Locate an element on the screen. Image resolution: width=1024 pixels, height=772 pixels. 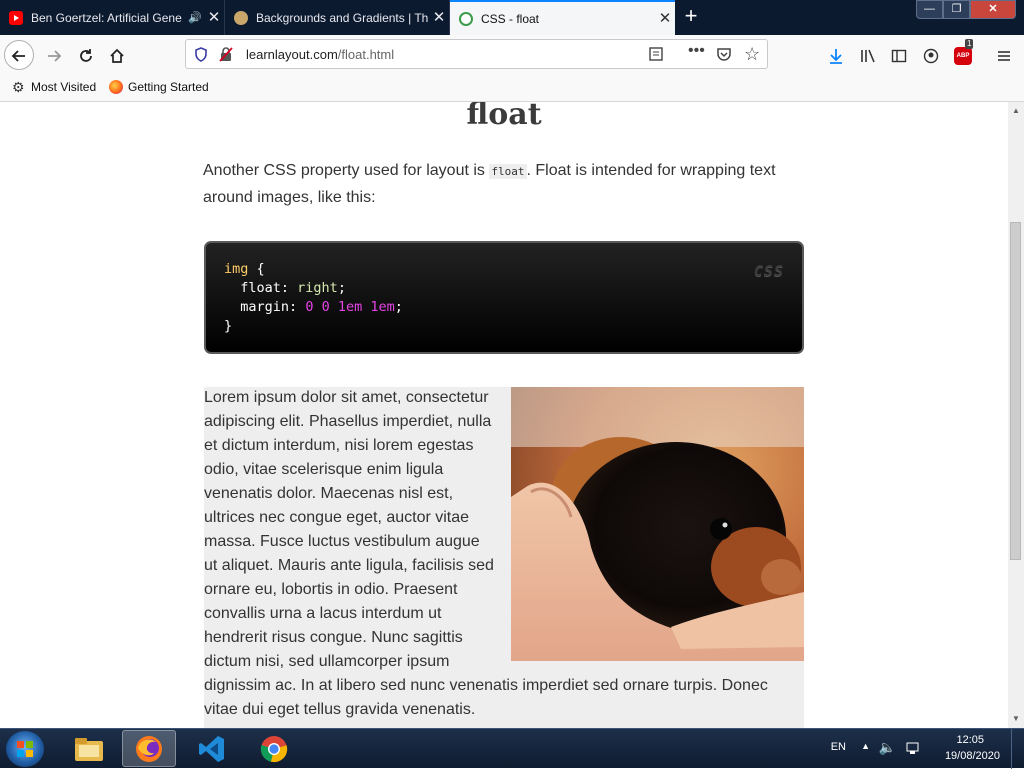
site-icon is located at coordinates (241, 17).